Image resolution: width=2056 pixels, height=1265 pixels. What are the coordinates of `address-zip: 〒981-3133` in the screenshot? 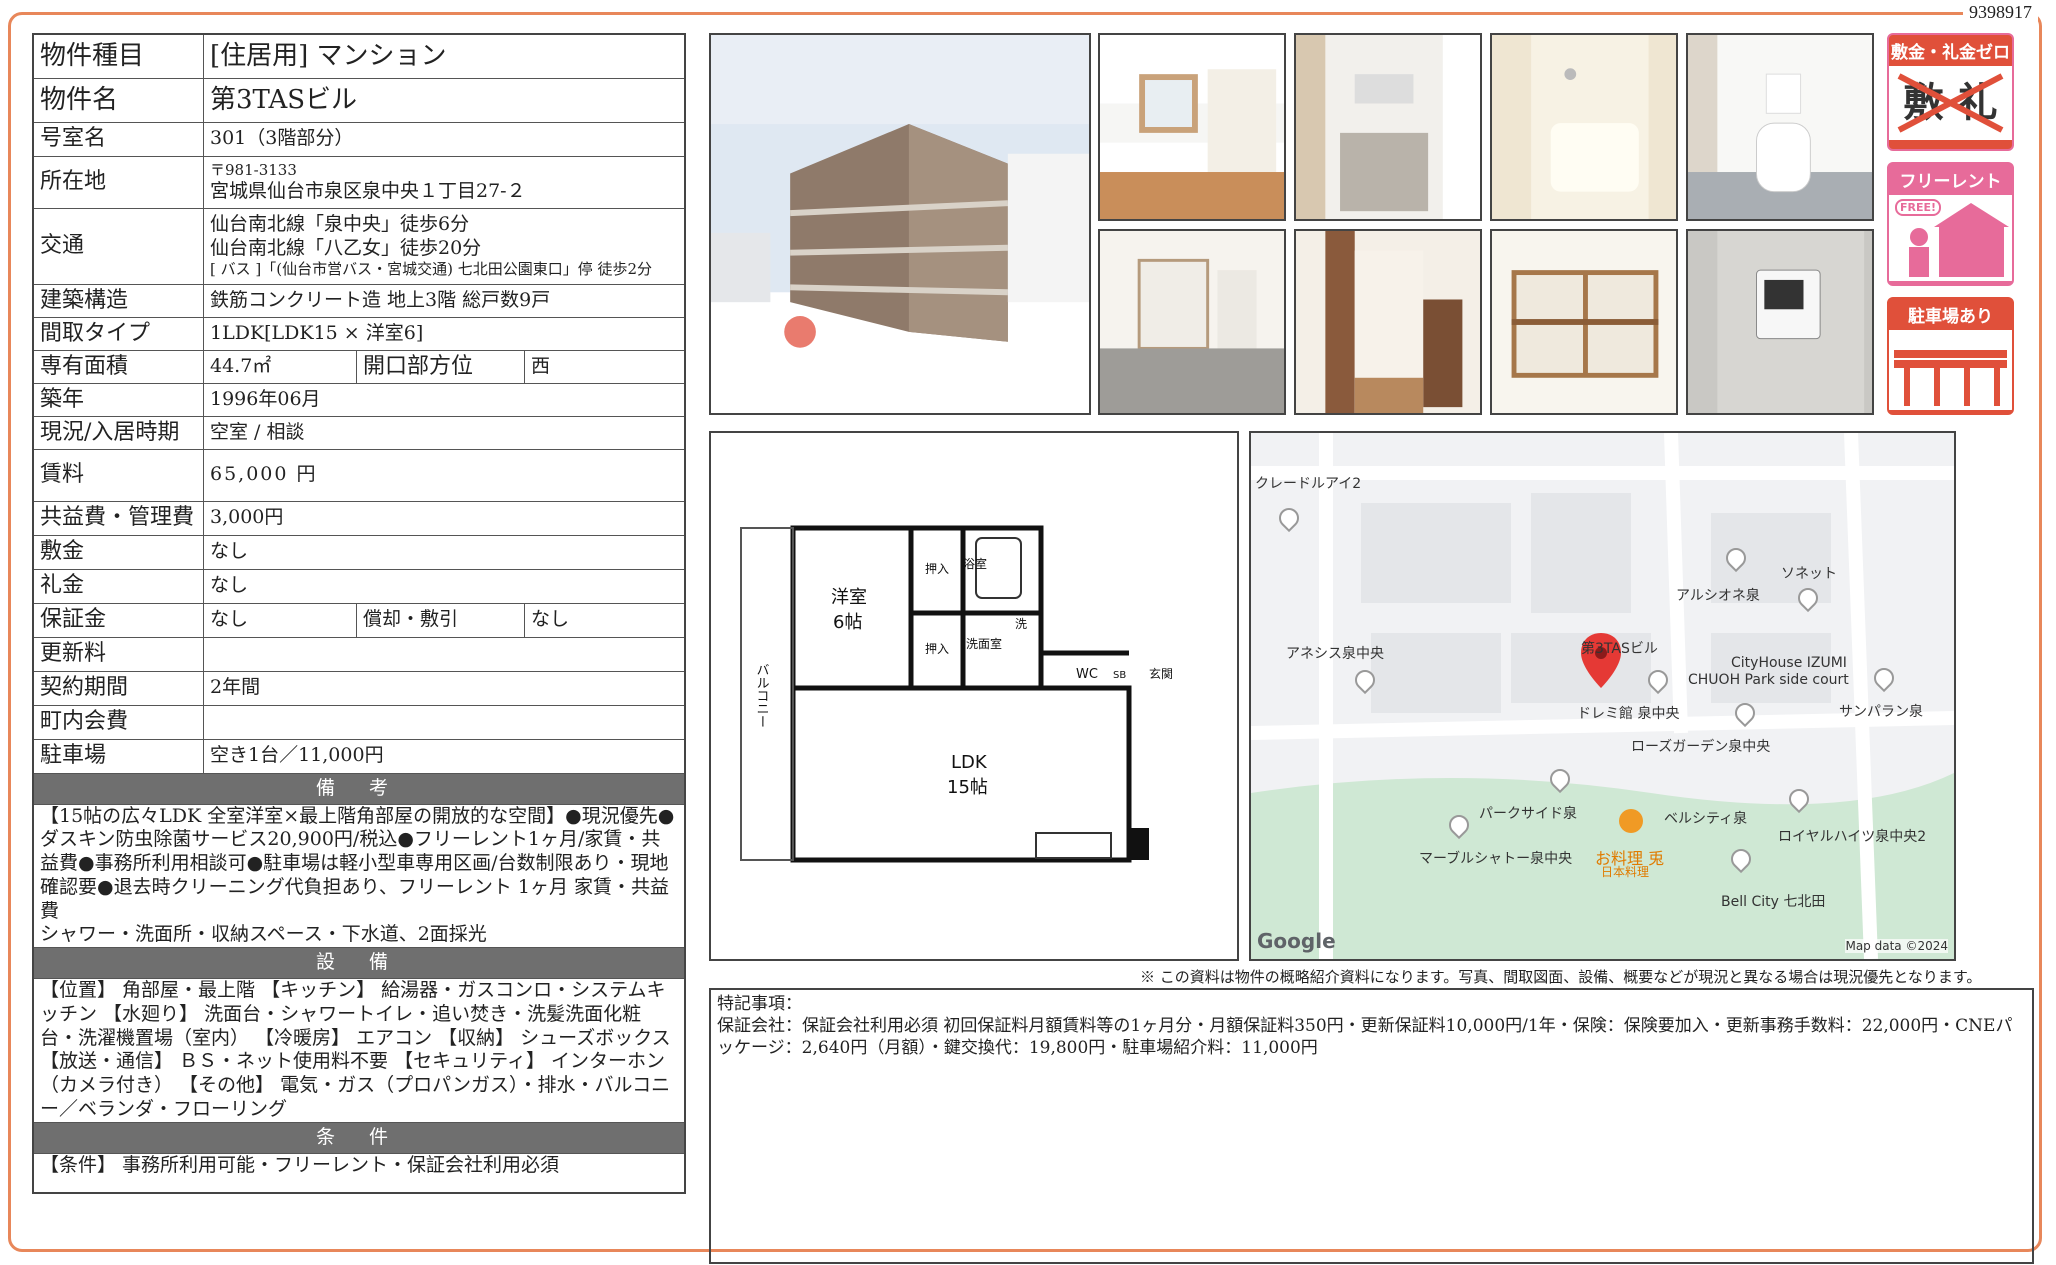 It's located at (253, 169).